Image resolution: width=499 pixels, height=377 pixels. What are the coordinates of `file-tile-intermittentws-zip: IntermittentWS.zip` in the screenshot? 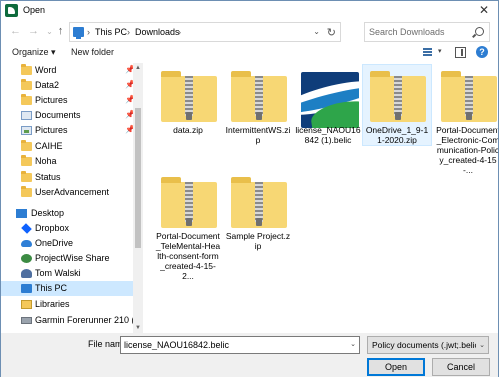 It's located at (258, 105).